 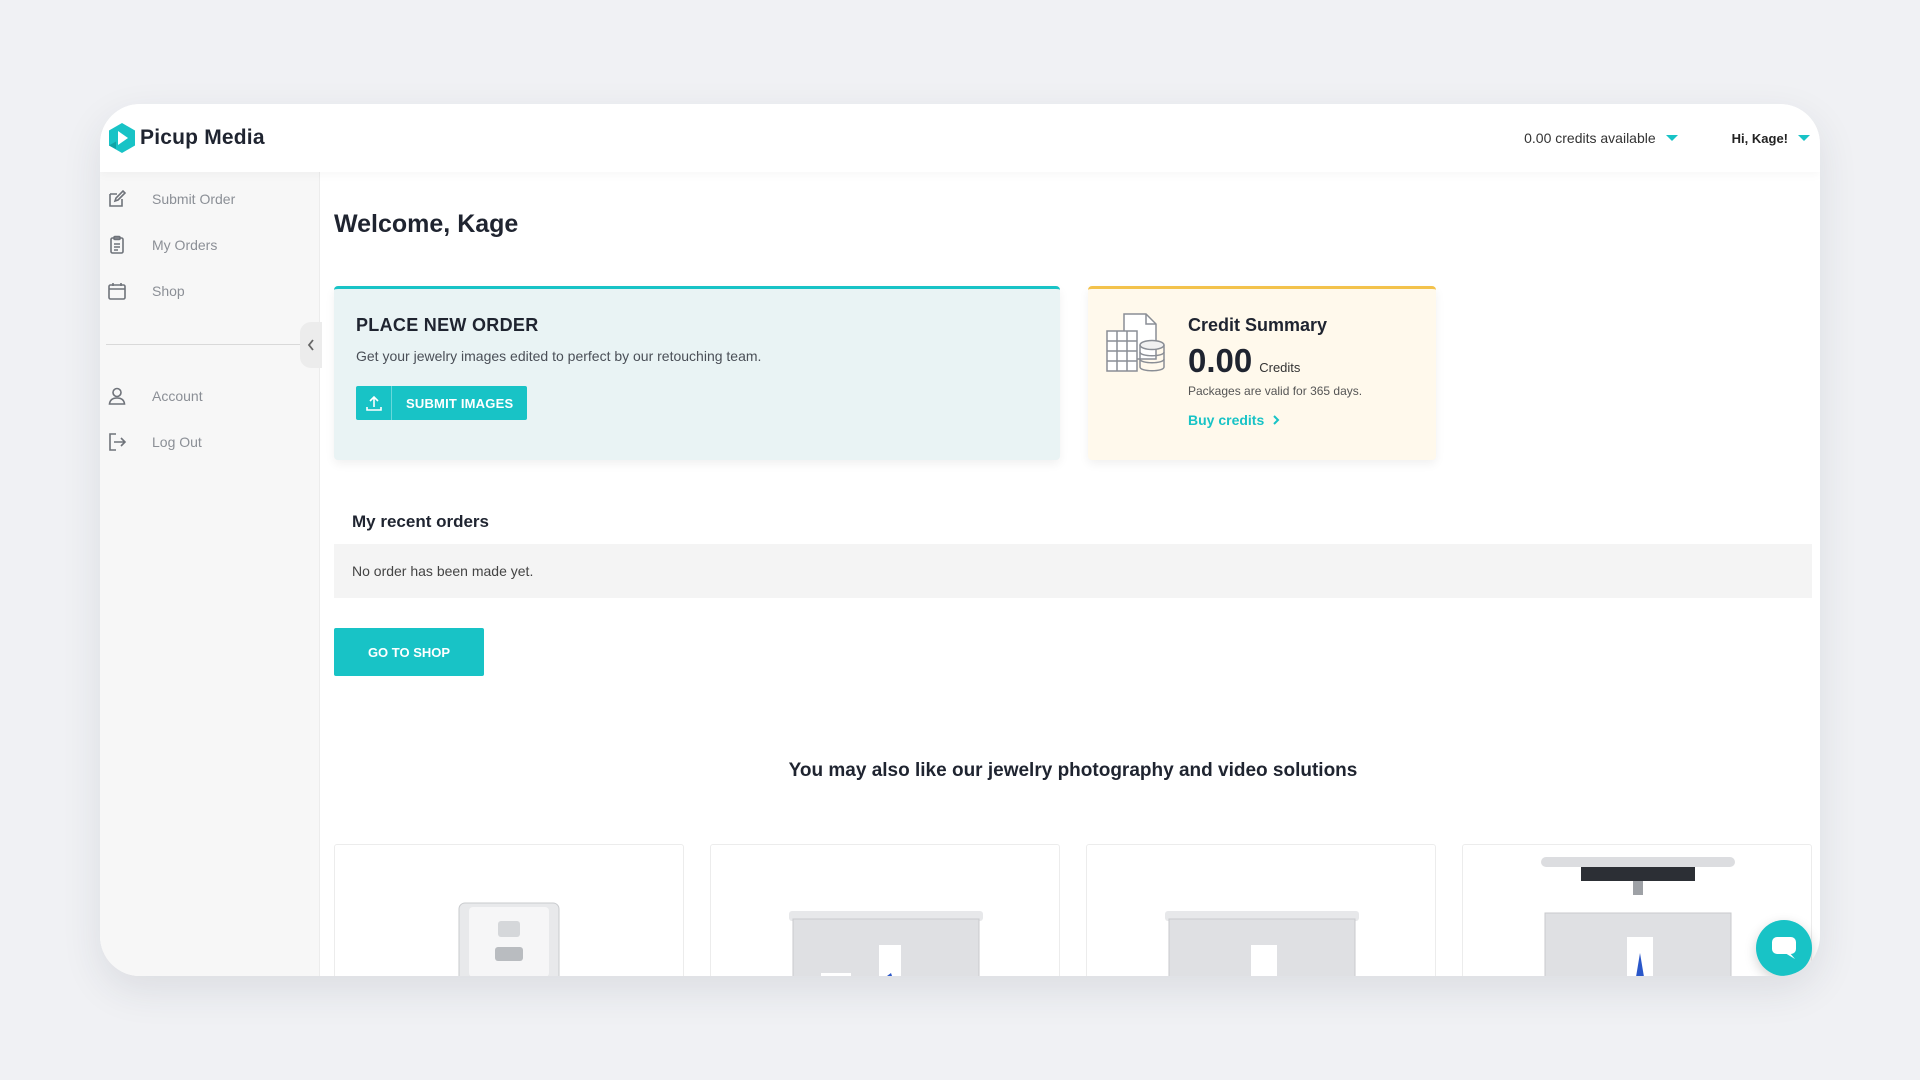 What do you see at coordinates (209, 442) in the screenshot?
I see `sidebar-item-logout: Log Out` at bounding box center [209, 442].